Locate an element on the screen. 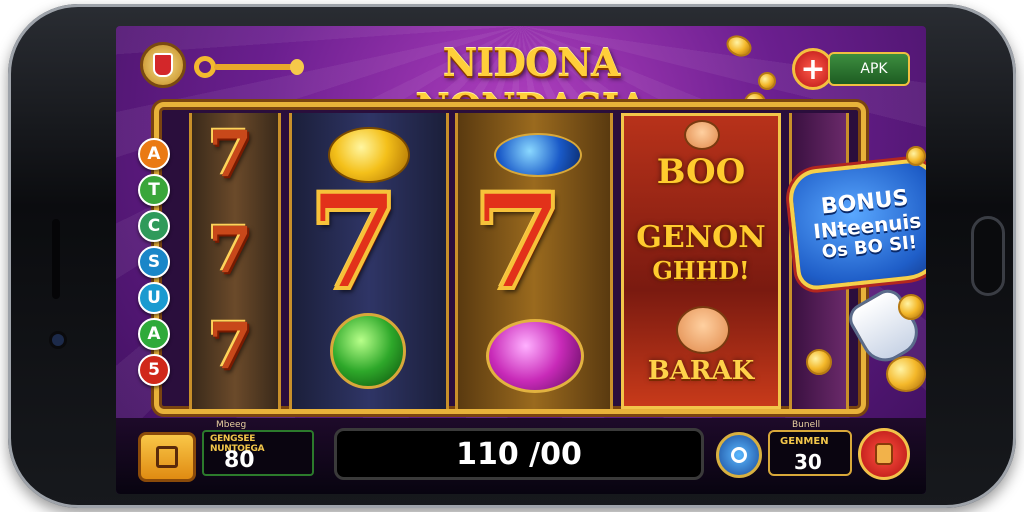  barak-text: BARAK is located at coordinates (701, 371).